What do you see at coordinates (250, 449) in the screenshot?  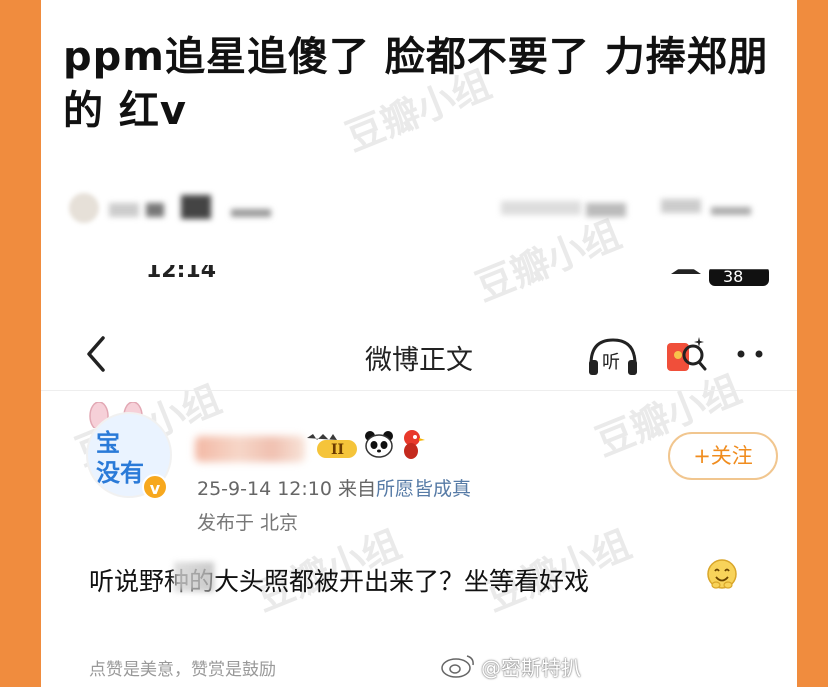 I see `username-blurred` at bounding box center [250, 449].